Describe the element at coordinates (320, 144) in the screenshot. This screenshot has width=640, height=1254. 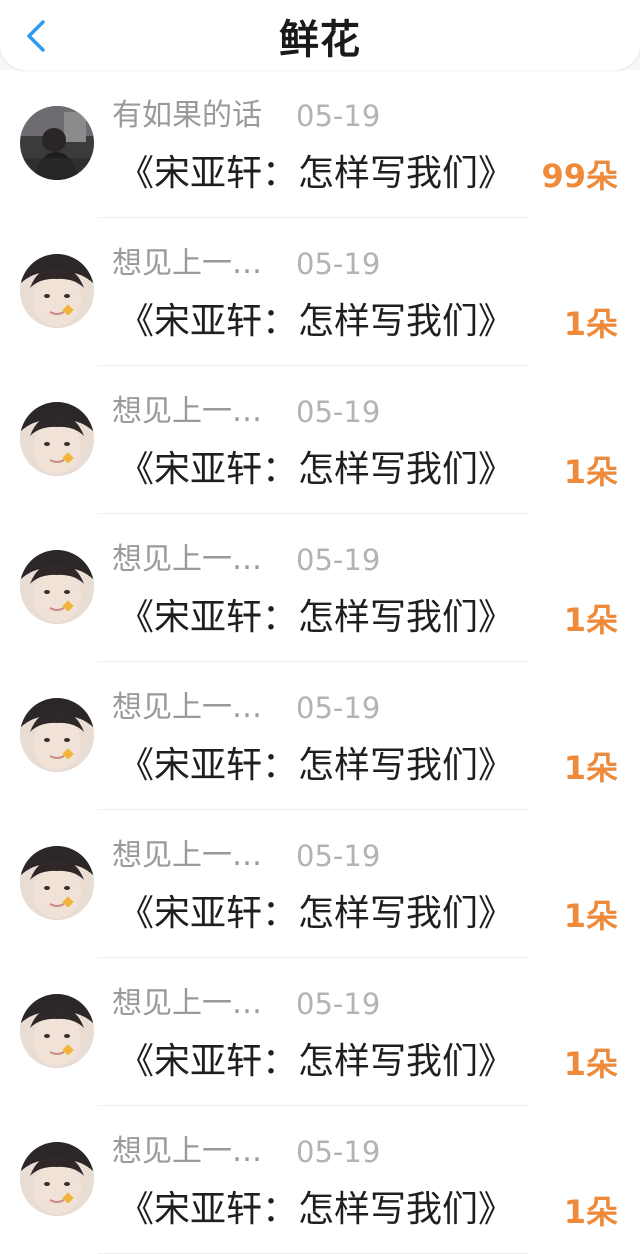
I see `list-item: 有如果的话 05-19 《宋亚轩：怎样写我们》 99朵` at that location.